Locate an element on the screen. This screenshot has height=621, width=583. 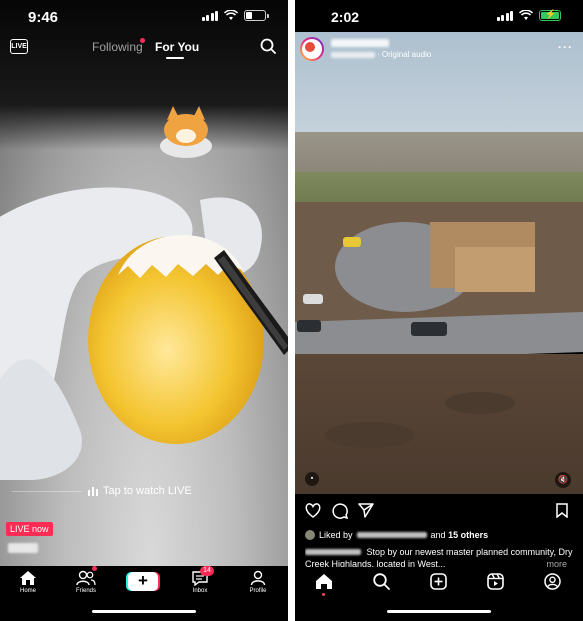
status-time: 9:46 is located at coordinates (43, 17).